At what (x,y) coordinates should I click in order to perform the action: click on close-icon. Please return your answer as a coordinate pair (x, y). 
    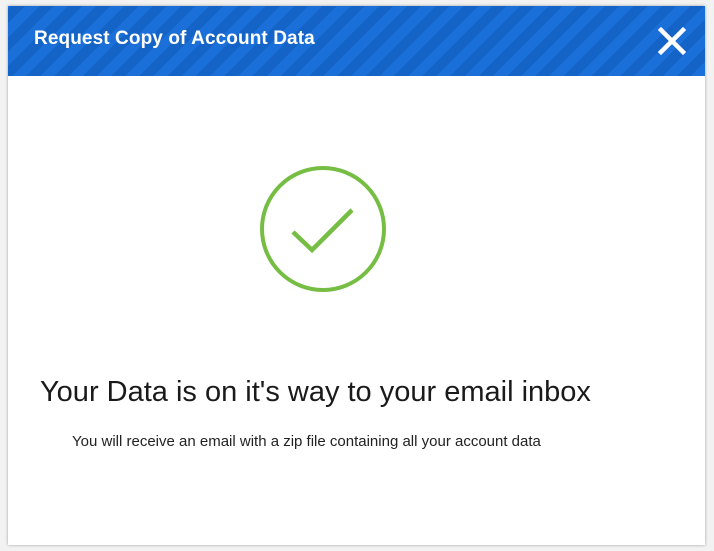
    Looking at the image, I should click on (672, 41).